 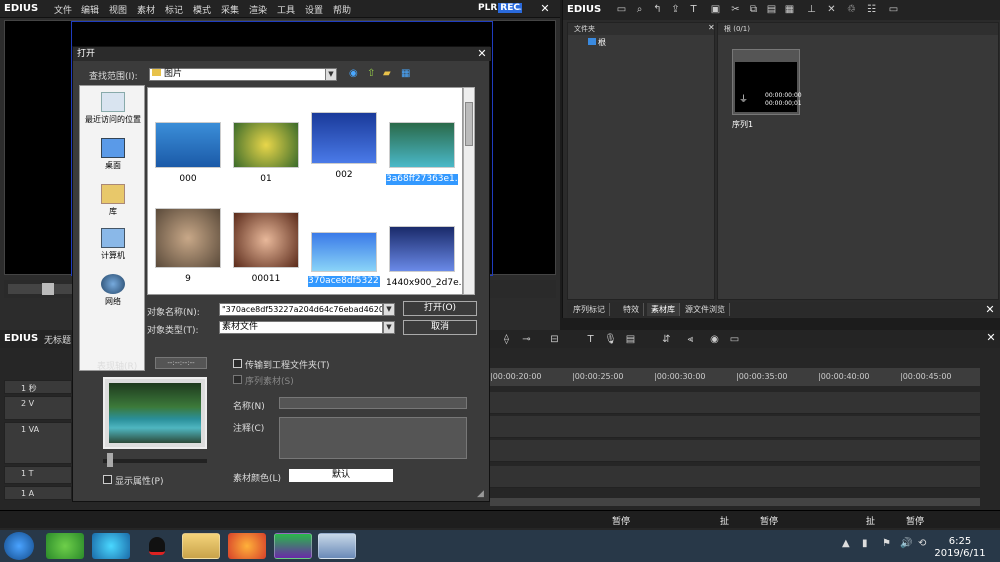 What do you see at coordinates (157, 546) in the screenshot?
I see `qq-icon` at bounding box center [157, 546].